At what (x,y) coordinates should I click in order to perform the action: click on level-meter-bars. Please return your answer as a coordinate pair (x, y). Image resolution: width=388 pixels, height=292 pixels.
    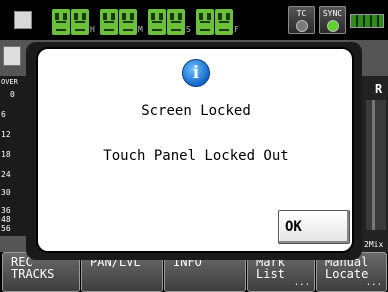
    Looking at the image, I should click on (376, 165).